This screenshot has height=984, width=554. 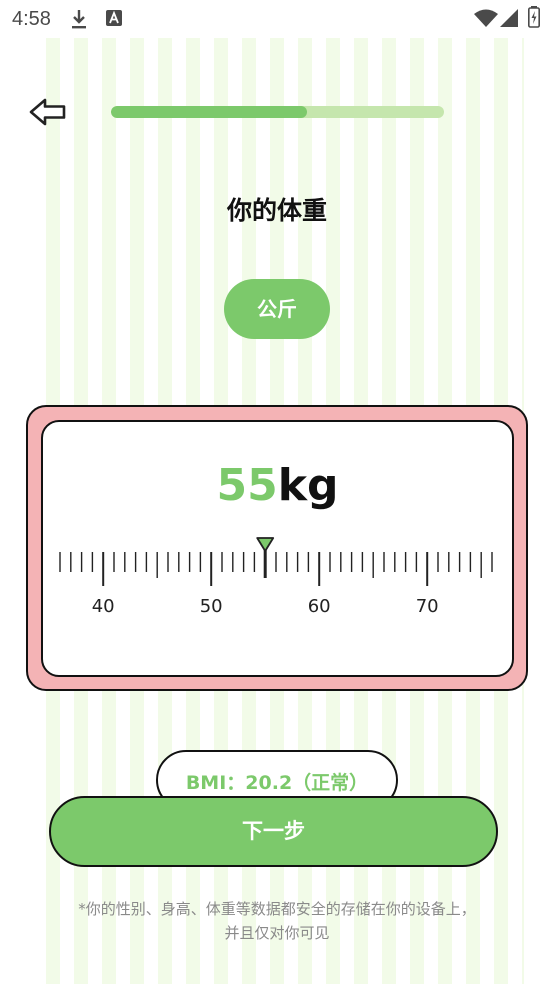 I want to click on ruler-tick-label: 50, so click(x=211, y=606).